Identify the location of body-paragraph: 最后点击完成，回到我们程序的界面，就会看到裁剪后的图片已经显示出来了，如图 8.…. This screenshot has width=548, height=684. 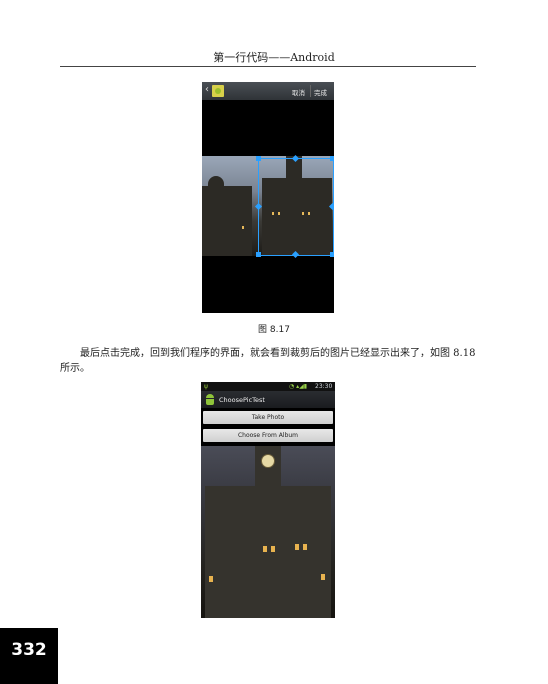
(268, 361).